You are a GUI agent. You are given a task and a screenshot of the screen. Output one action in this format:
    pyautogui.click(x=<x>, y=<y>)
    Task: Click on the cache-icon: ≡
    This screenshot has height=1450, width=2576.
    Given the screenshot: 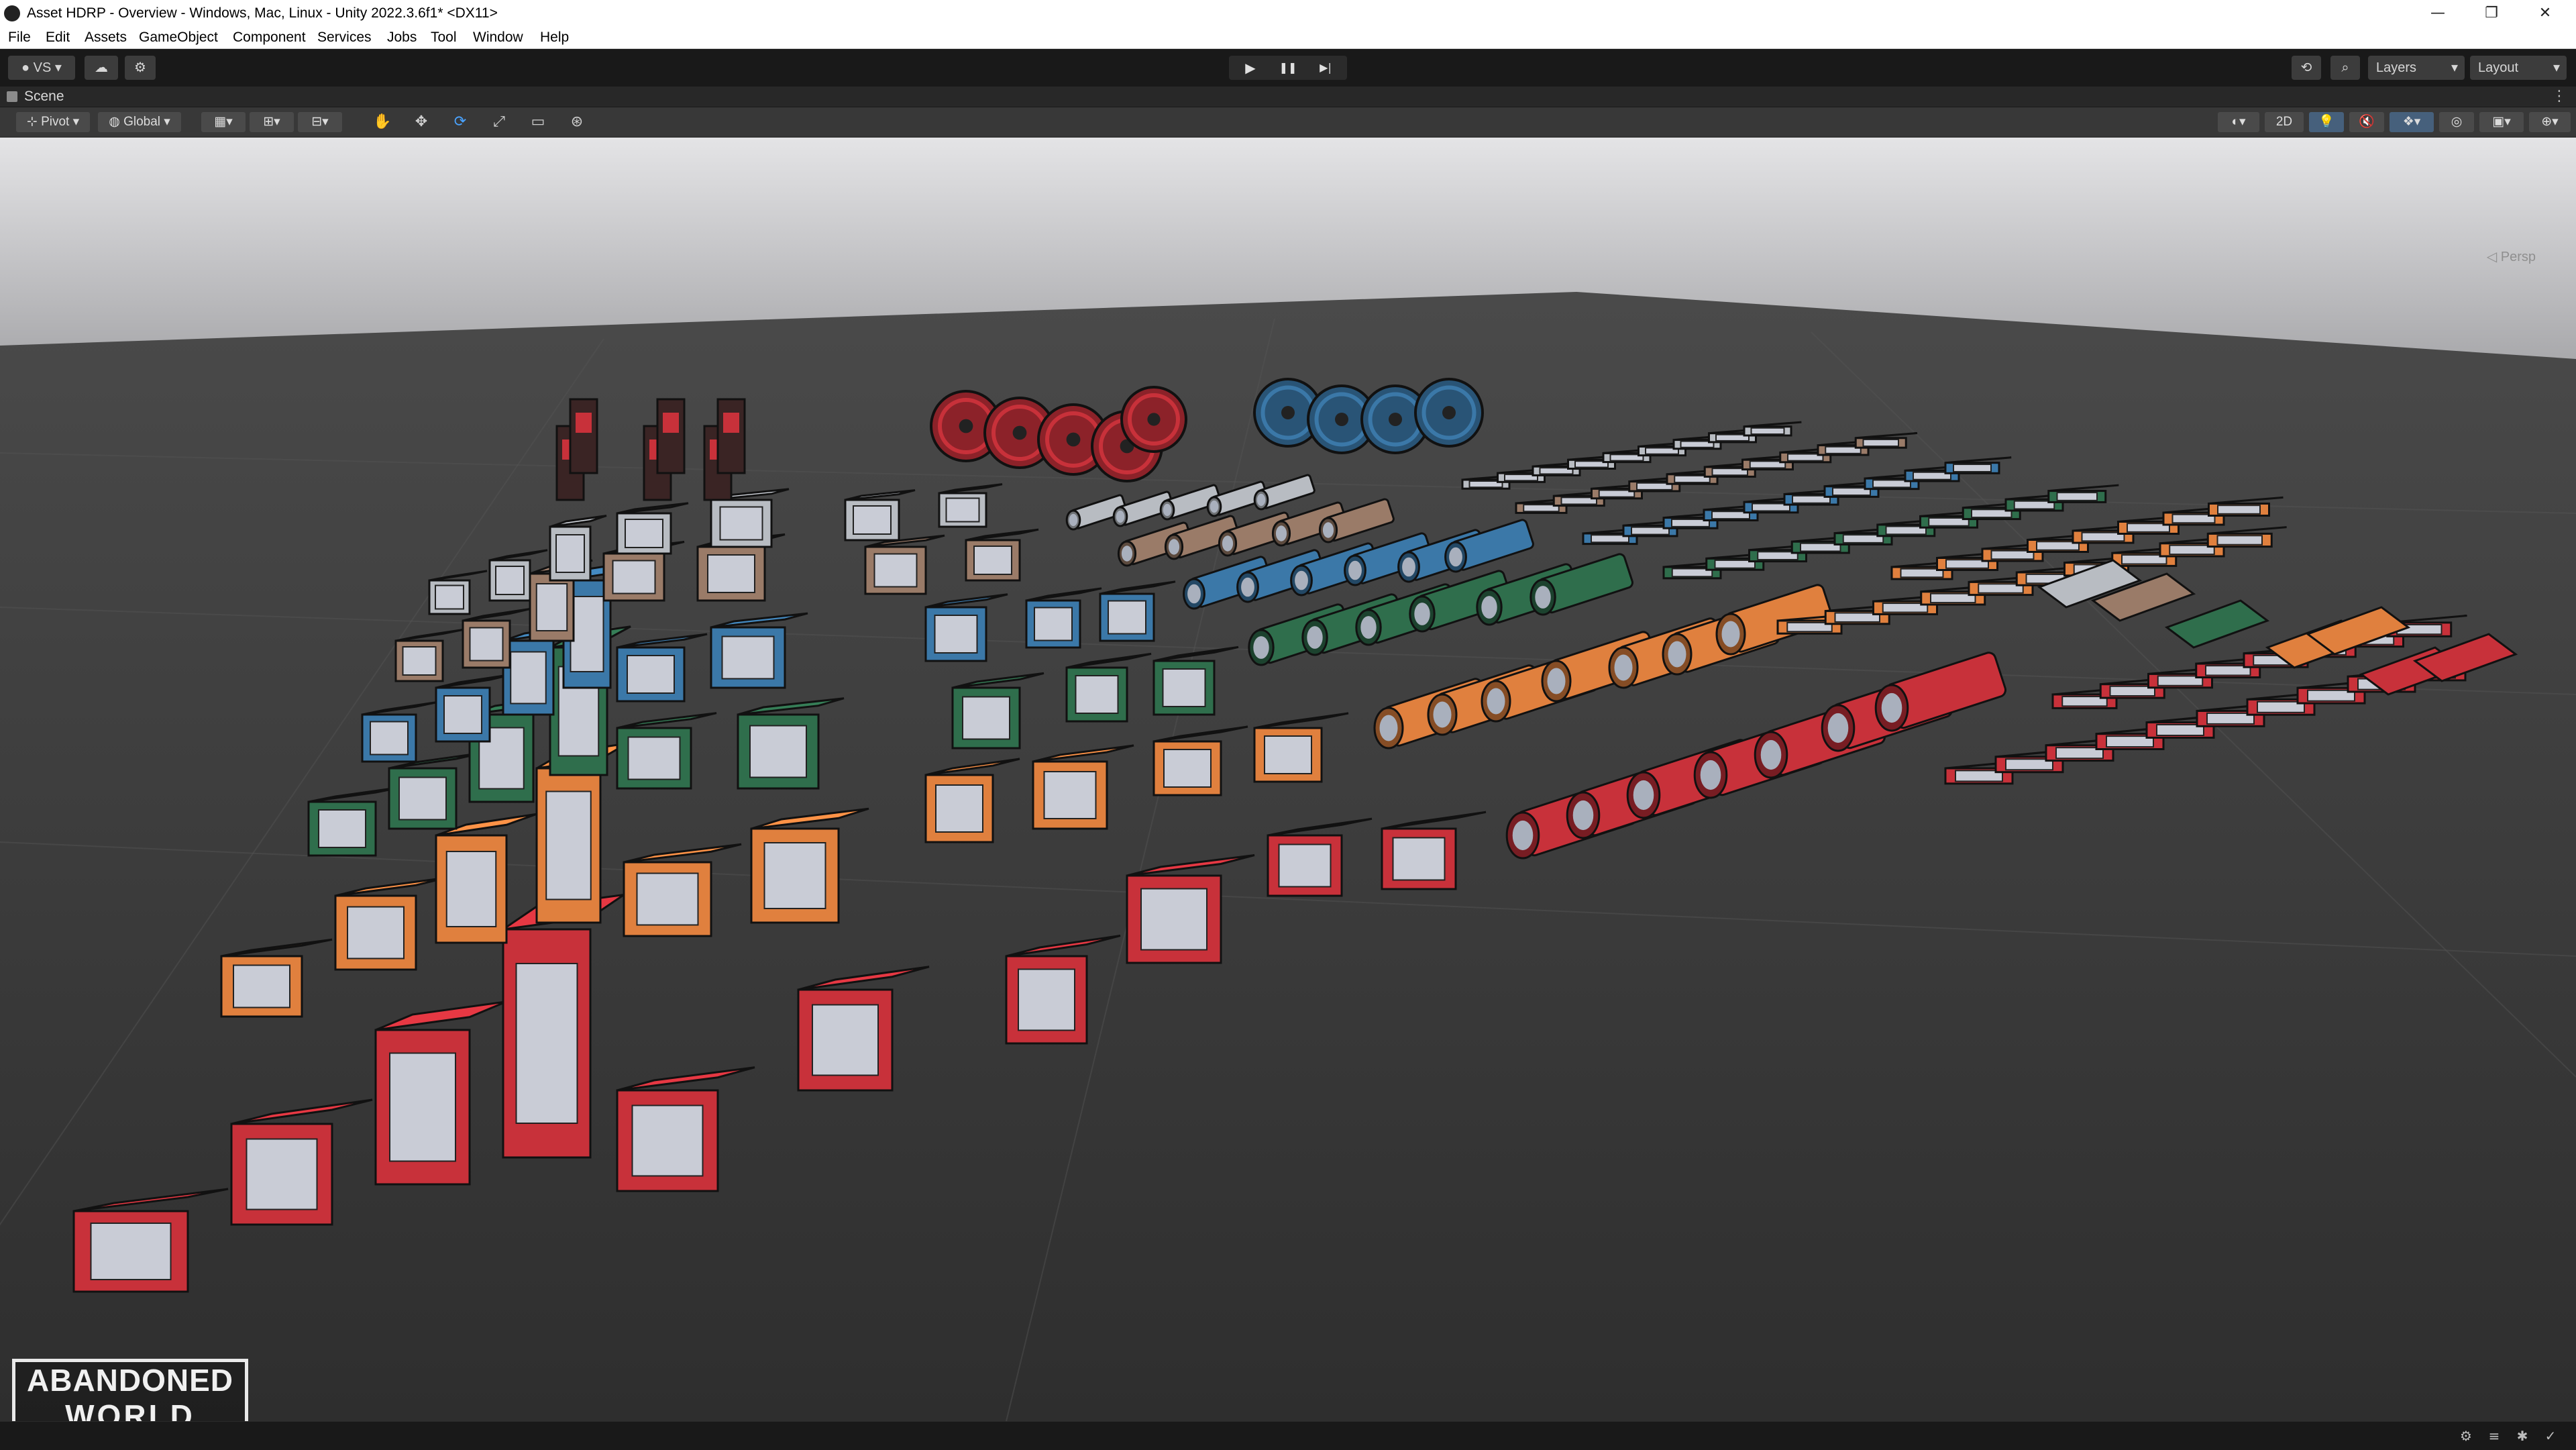 What is the action you would take?
    pyautogui.click(x=2494, y=1436)
    